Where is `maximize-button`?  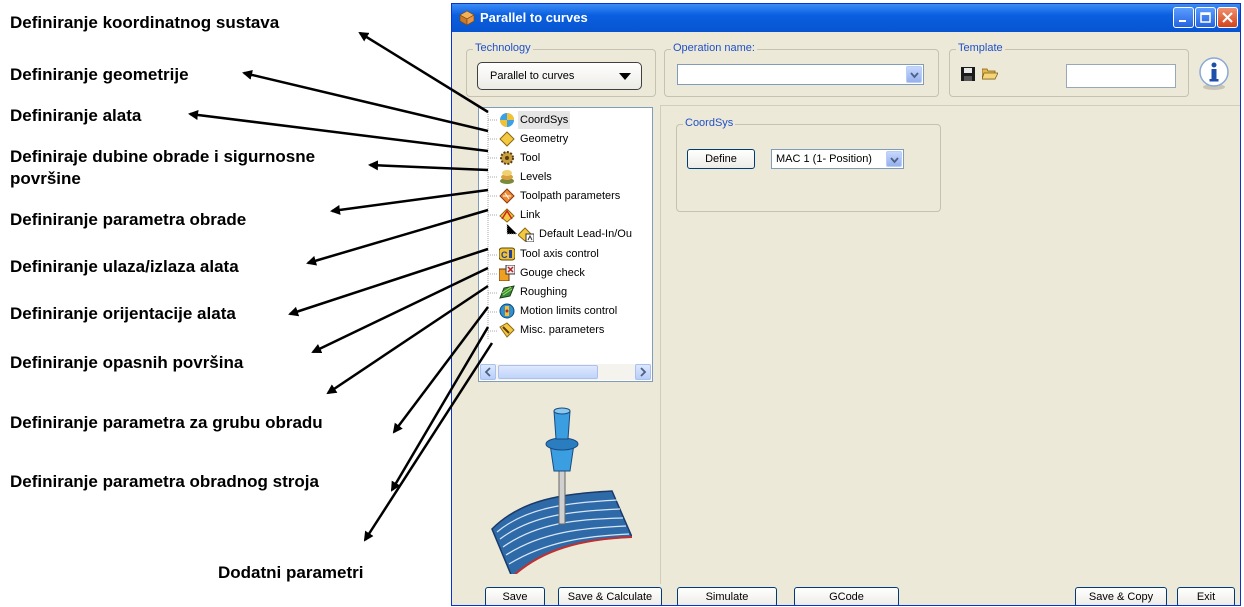
maximize-button is located at coordinates (1205, 17).